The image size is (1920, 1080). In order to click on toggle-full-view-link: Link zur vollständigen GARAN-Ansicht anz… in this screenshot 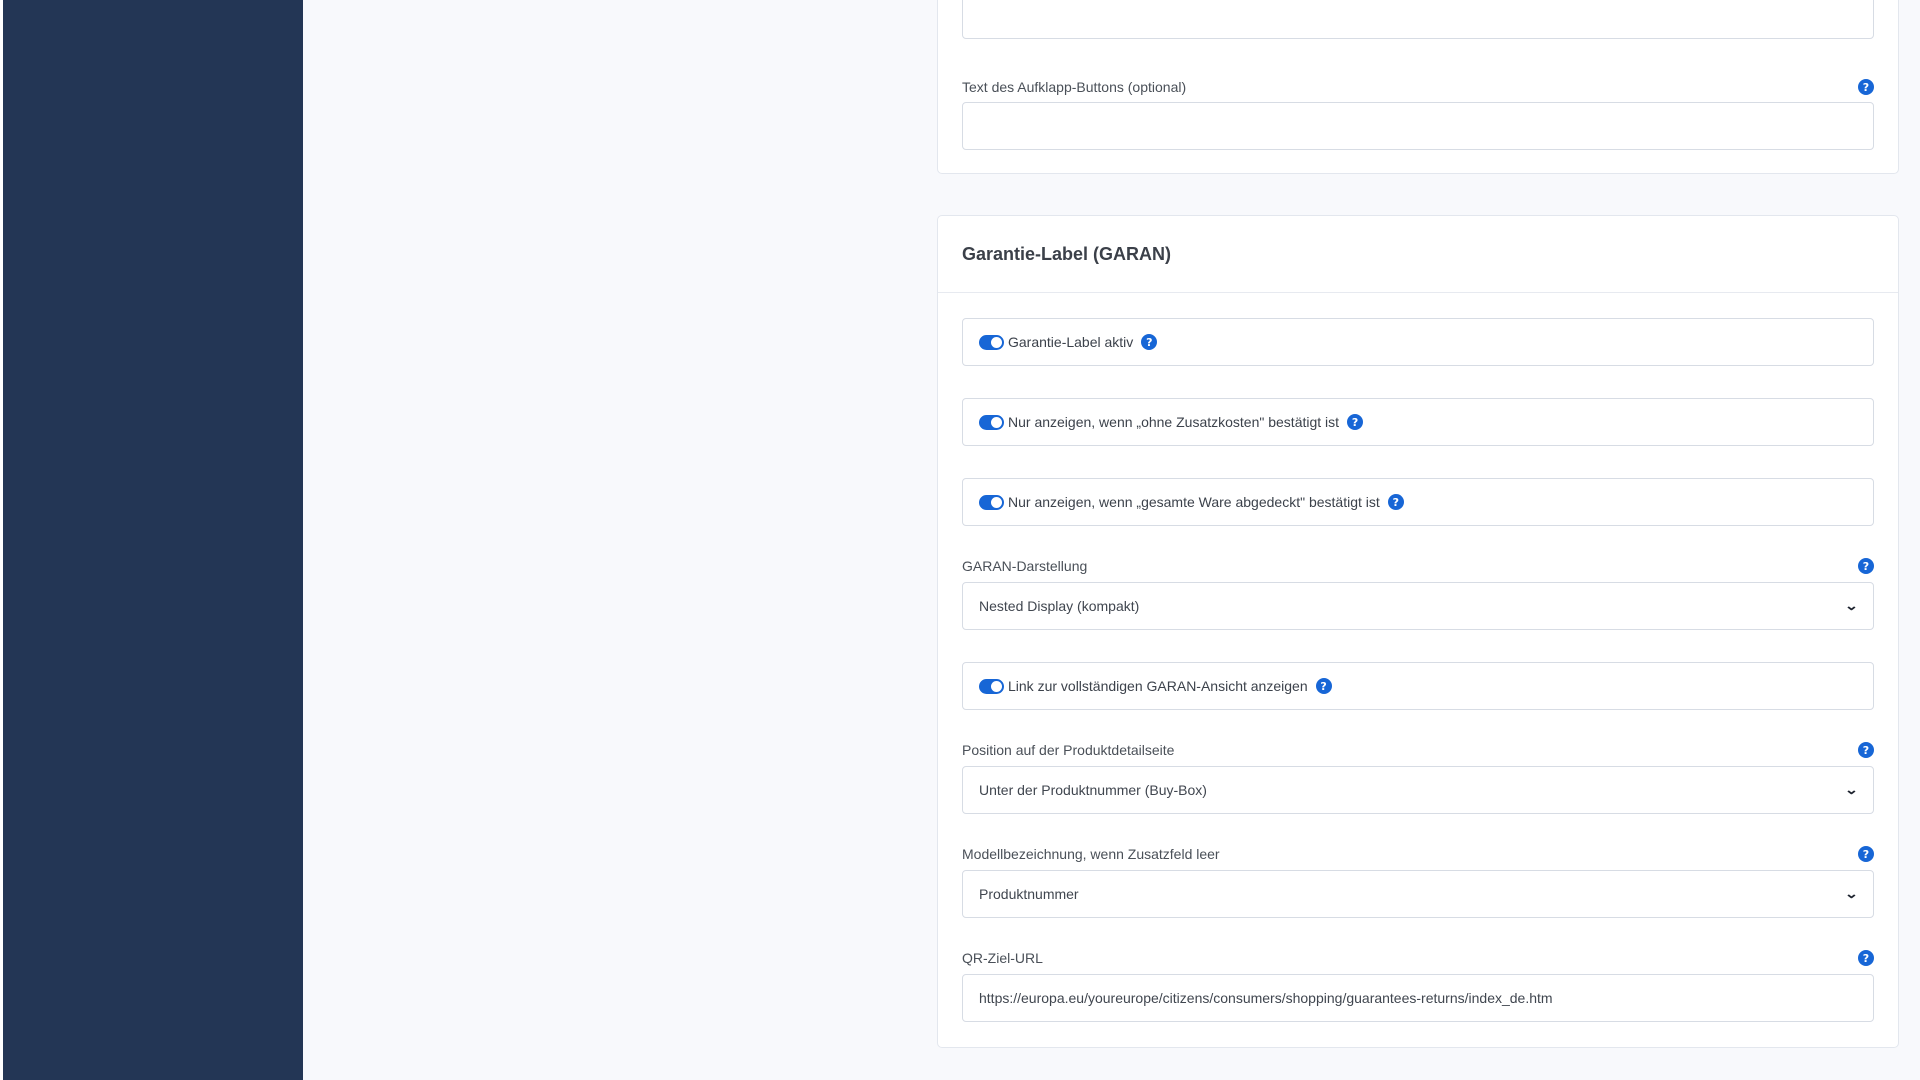, I will do `click(1418, 686)`.